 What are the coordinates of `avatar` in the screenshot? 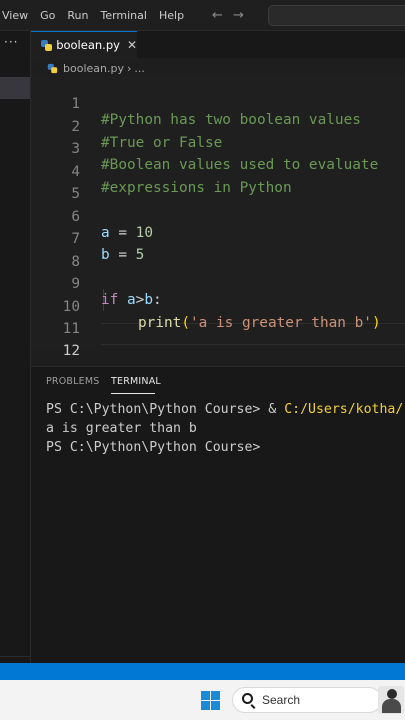 It's located at (391, 700).